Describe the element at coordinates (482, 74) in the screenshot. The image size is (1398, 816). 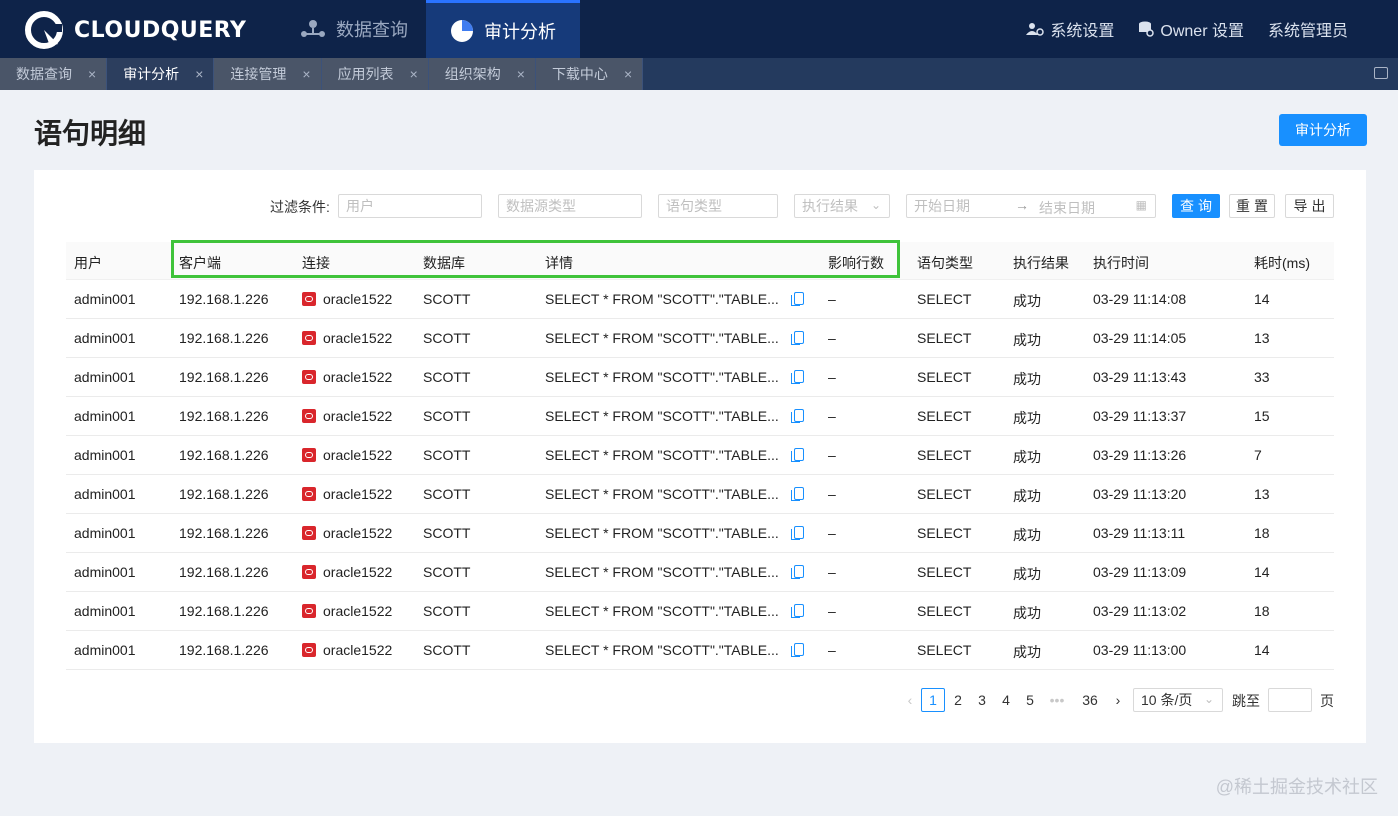
I see `tab-org-structure: 组织架构 ×` at that location.